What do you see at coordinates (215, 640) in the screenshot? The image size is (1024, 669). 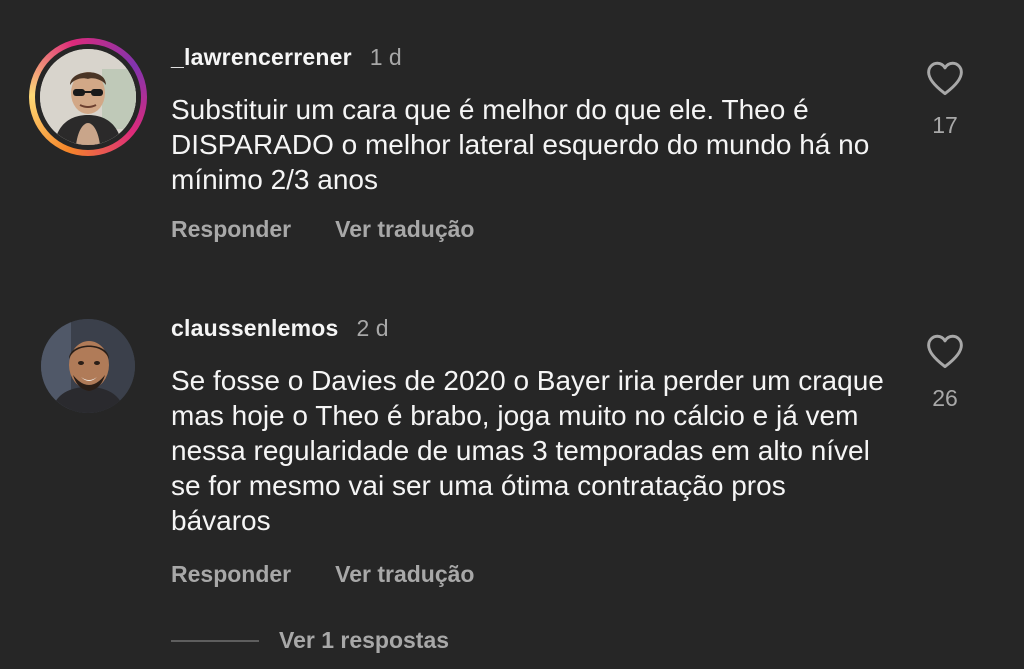 I see `replies-divider-line` at bounding box center [215, 640].